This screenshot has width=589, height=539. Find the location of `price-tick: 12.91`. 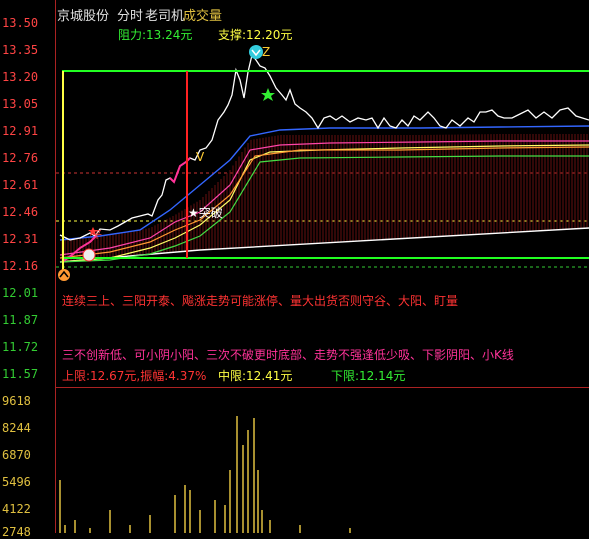

price-tick: 12.91 is located at coordinates (20, 131).